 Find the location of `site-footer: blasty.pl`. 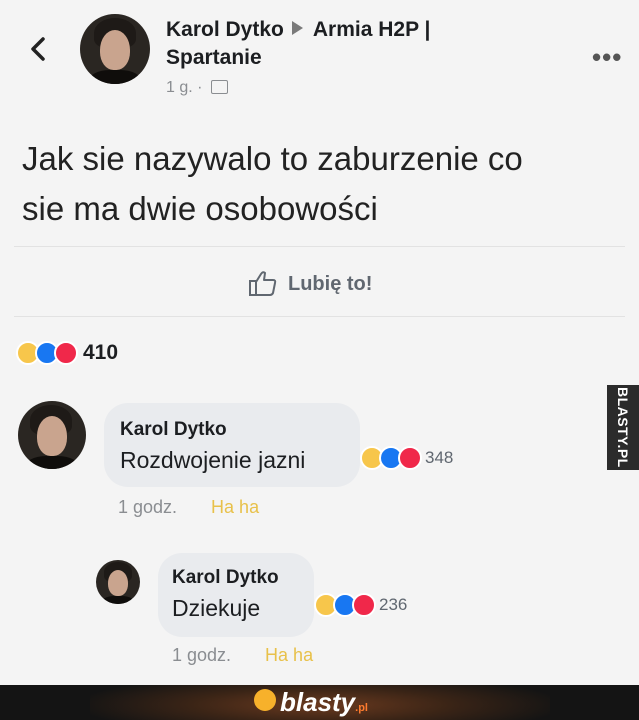

site-footer: blasty.pl is located at coordinates (319, 702).